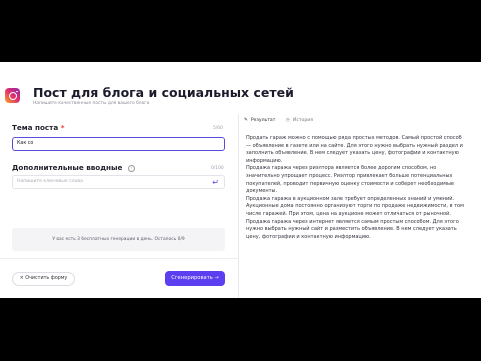  I want to click on keywords-label-text: Дополнительные вводные, so click(67, 167).